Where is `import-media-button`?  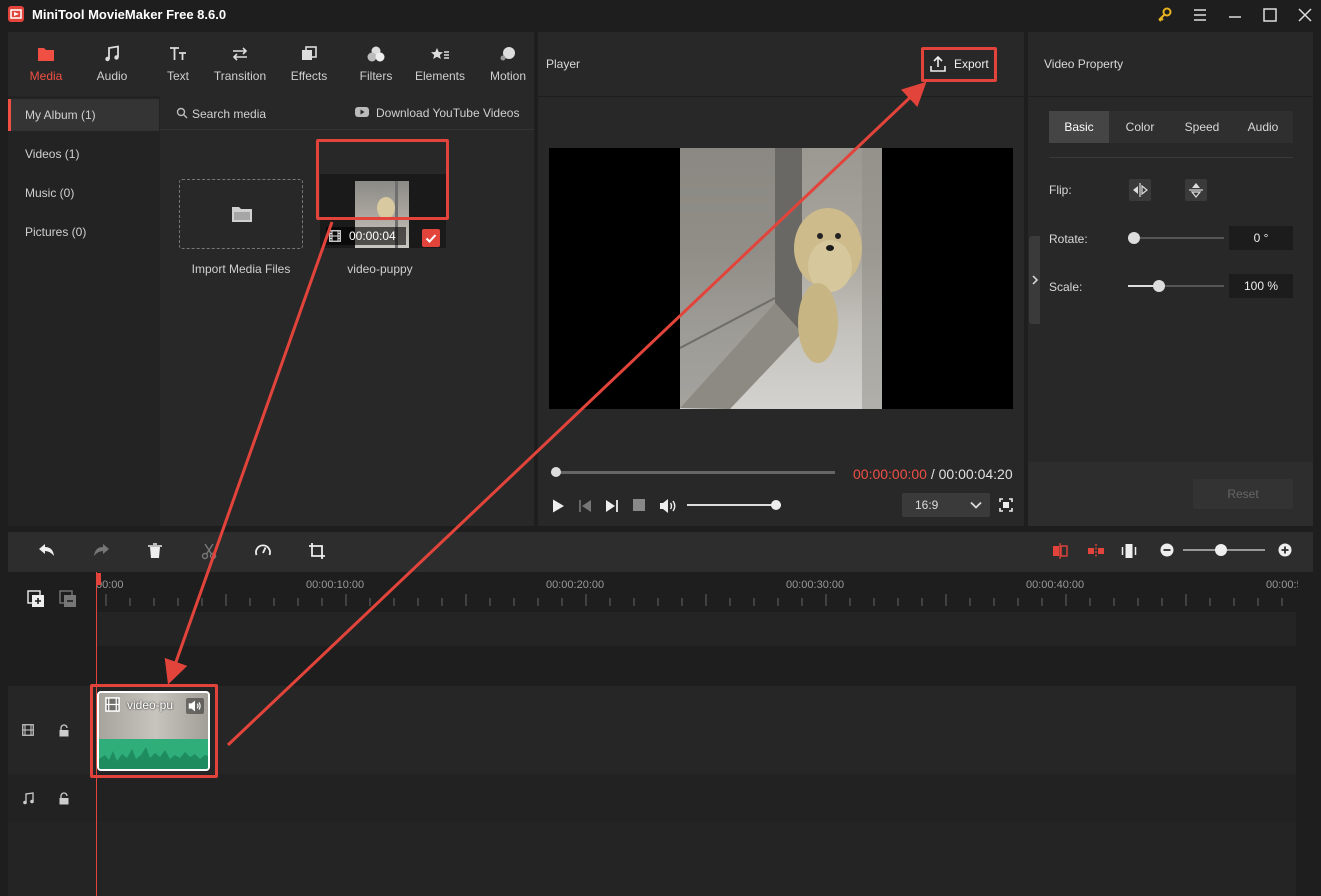
import-media-button is located at coordinates (241, 214).